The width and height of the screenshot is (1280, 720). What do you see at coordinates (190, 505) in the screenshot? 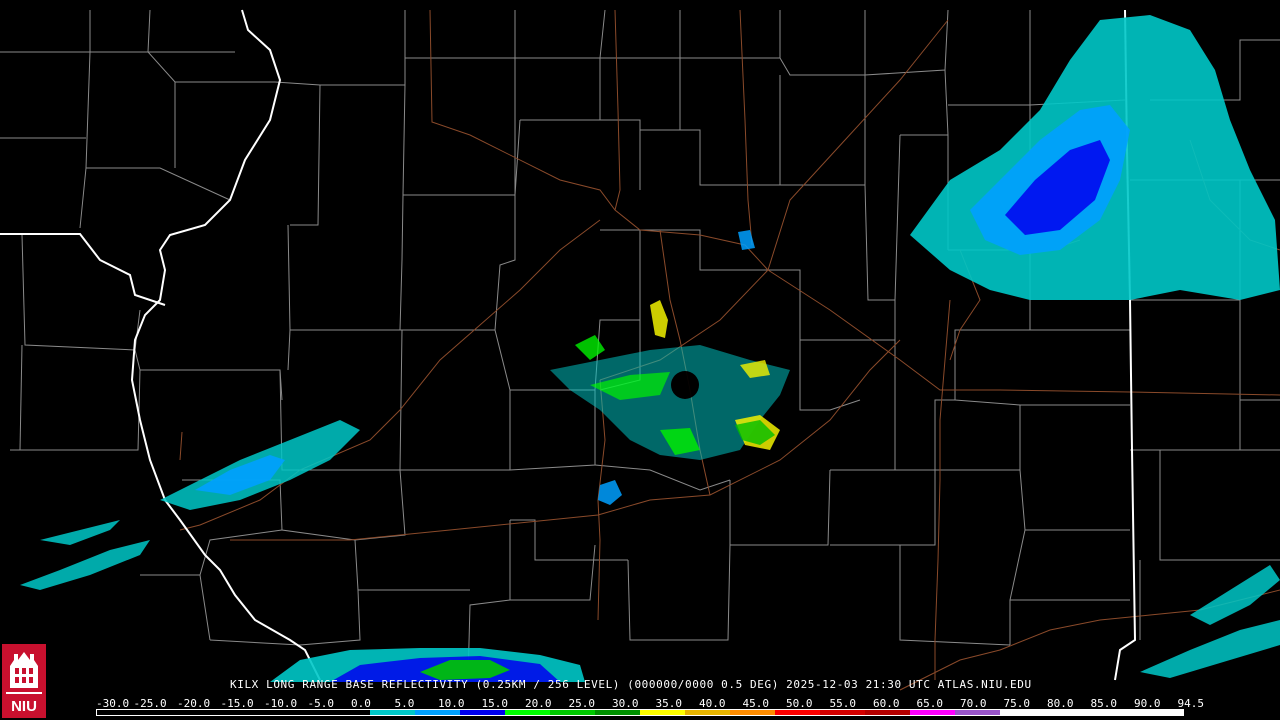
I see `echo-west` at bounding box center [190, 505].